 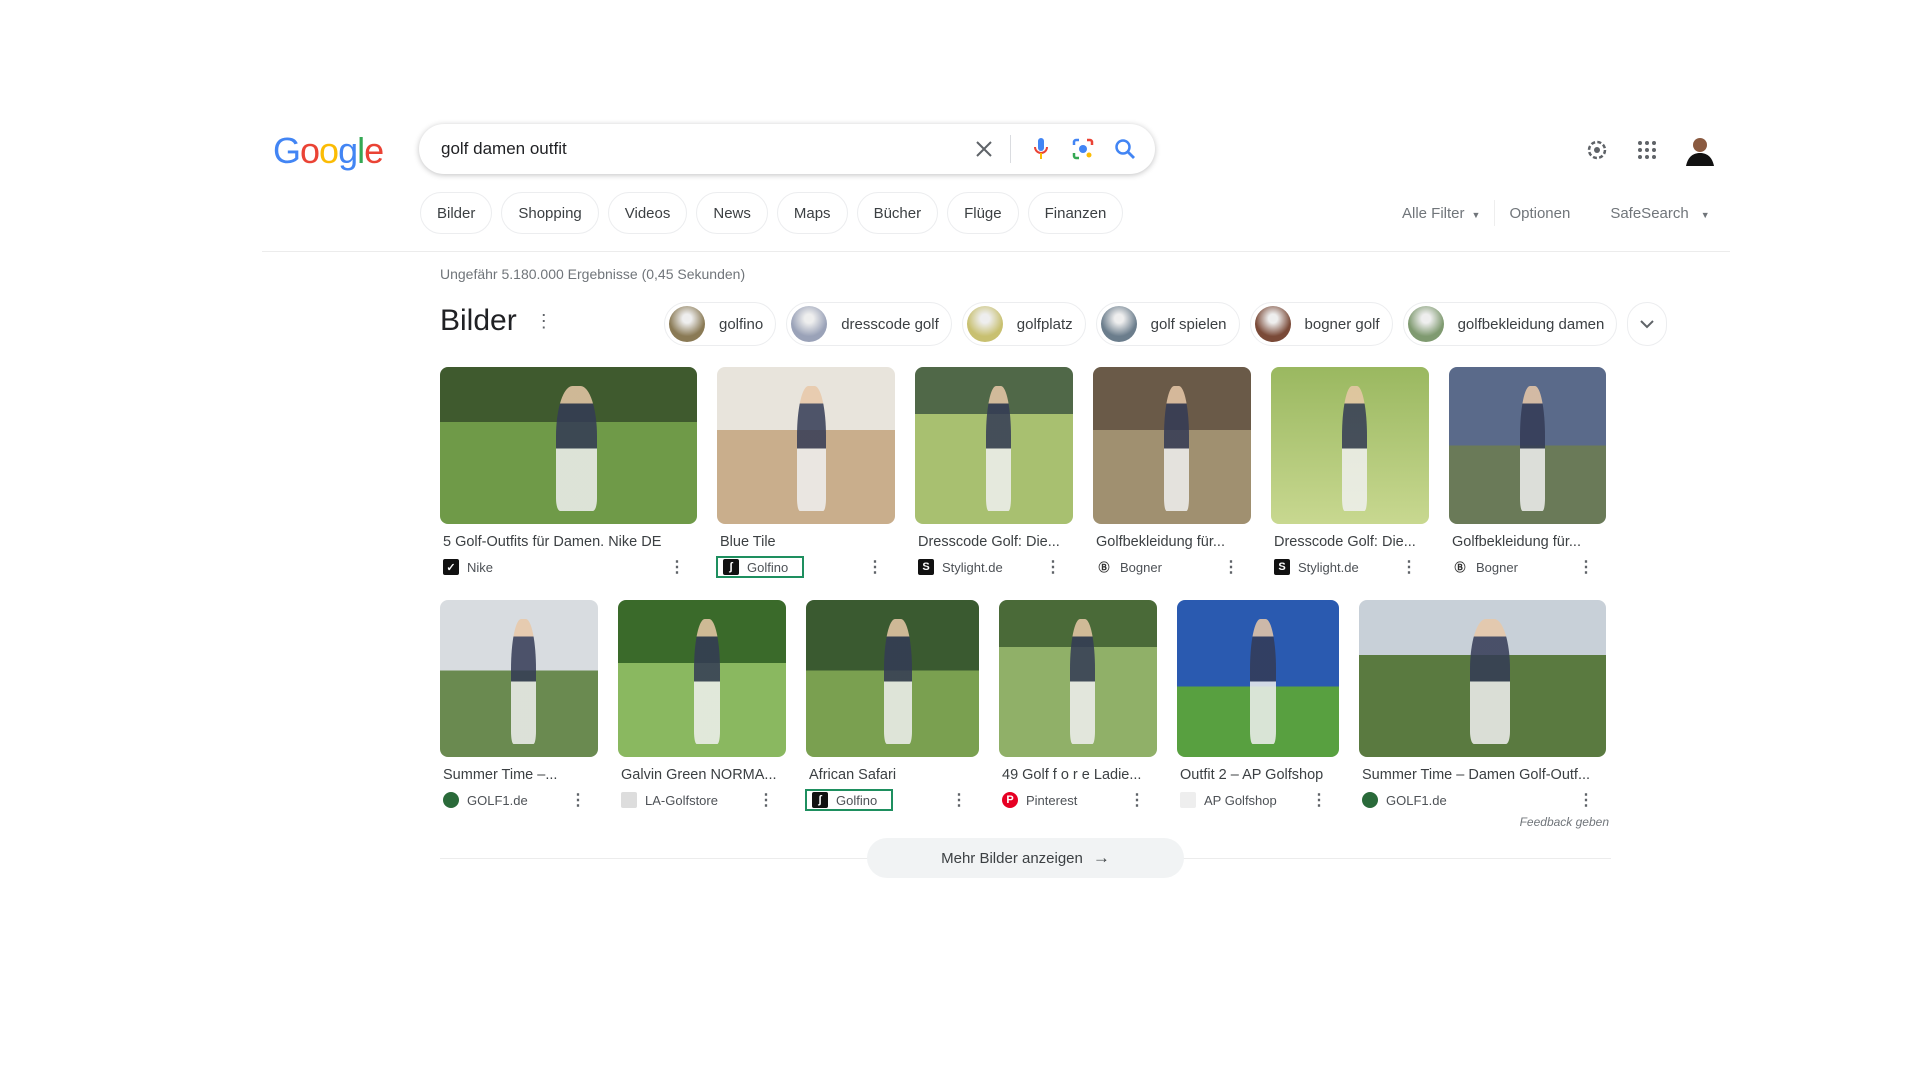 I want to click on clear-icon, so click(x=984, y=149).